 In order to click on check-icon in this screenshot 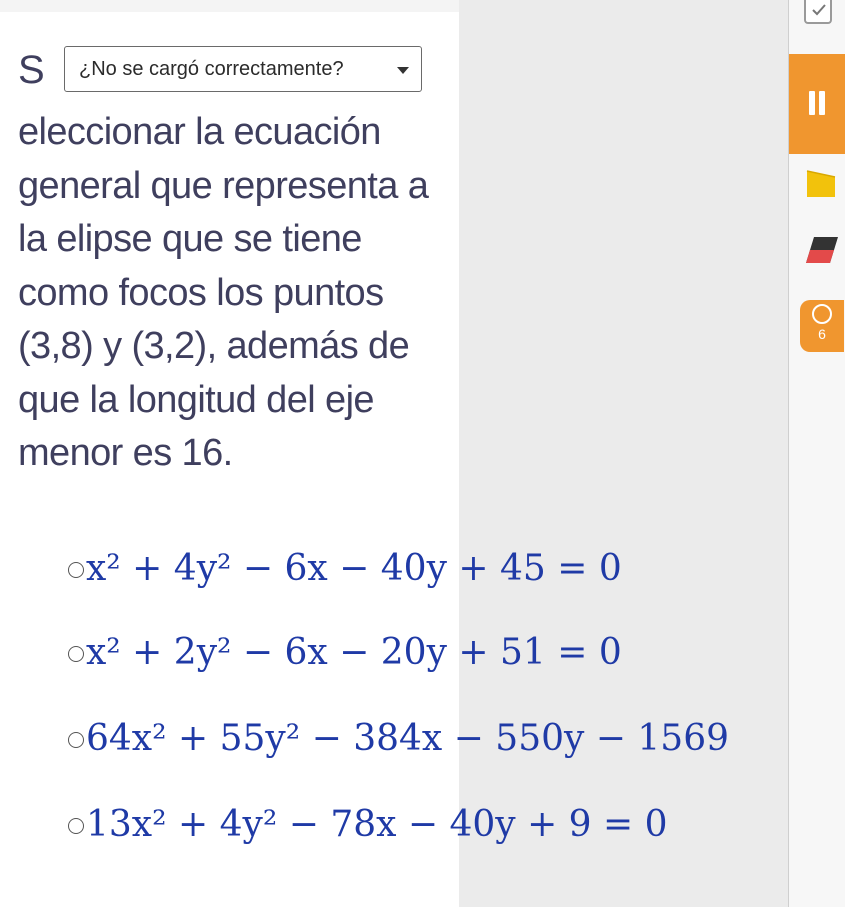, I will do `click(819, 10)`.